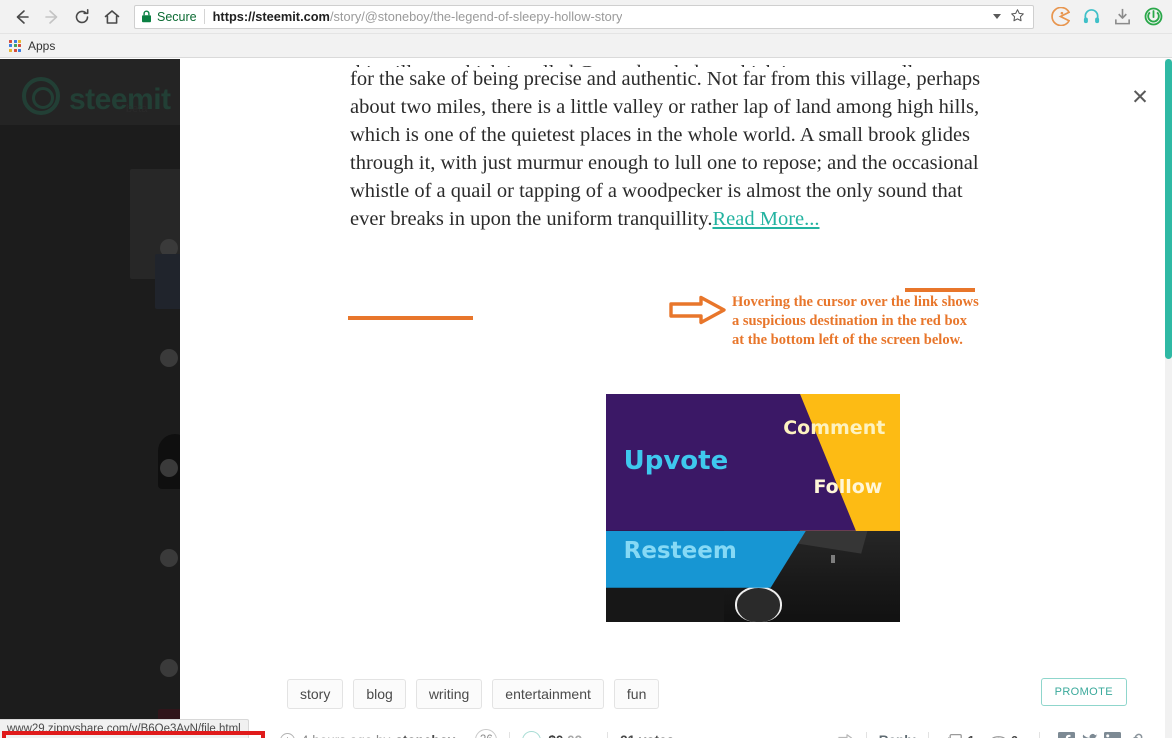  I want to click on post-author-link: stoneboy, so click(425, 735).